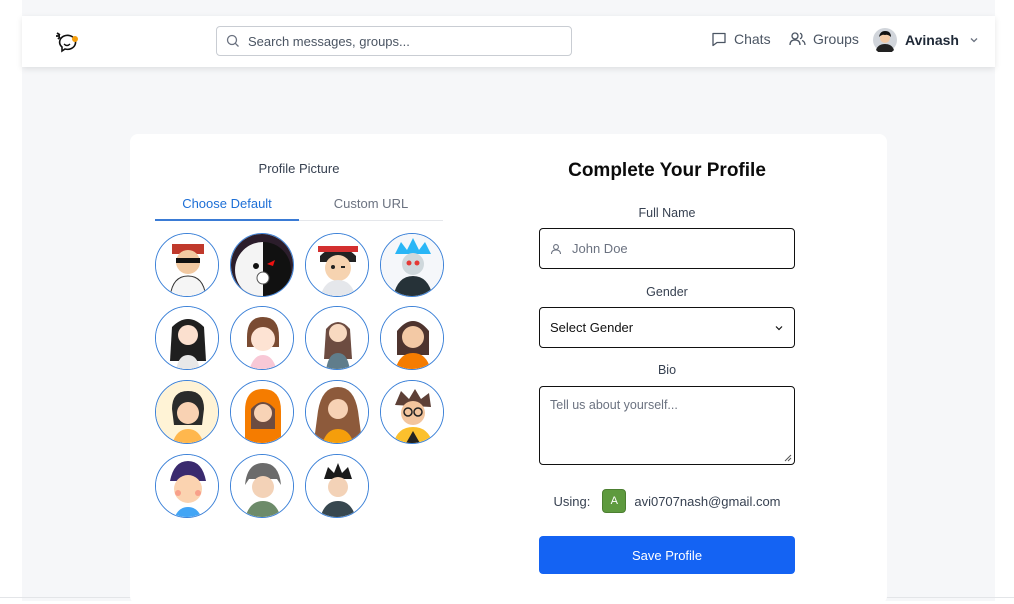 Image resolution: width=1014 pixels, height=604 pixels. What do you see at coordinates (797, 39) in the screenshot?
I see `users-icon` at bounding box center [797, 39].